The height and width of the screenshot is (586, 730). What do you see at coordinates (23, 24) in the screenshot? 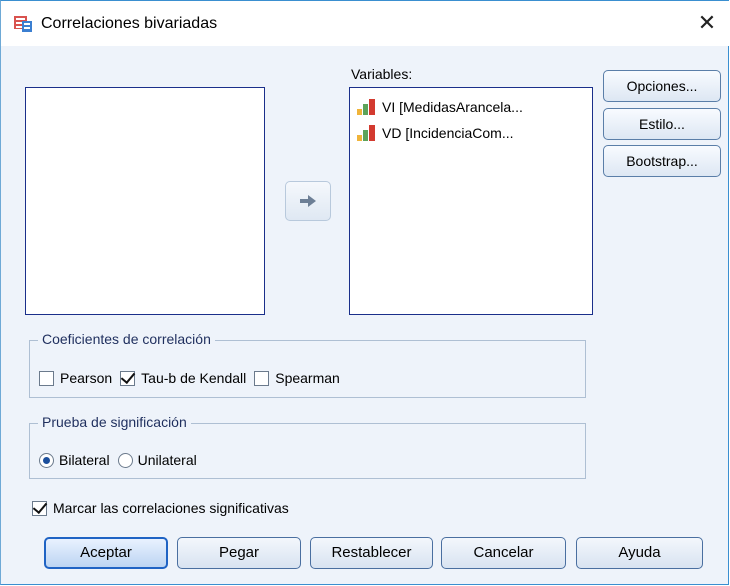
I see `spss-dialog-icon` at bounding box center [23, 24].